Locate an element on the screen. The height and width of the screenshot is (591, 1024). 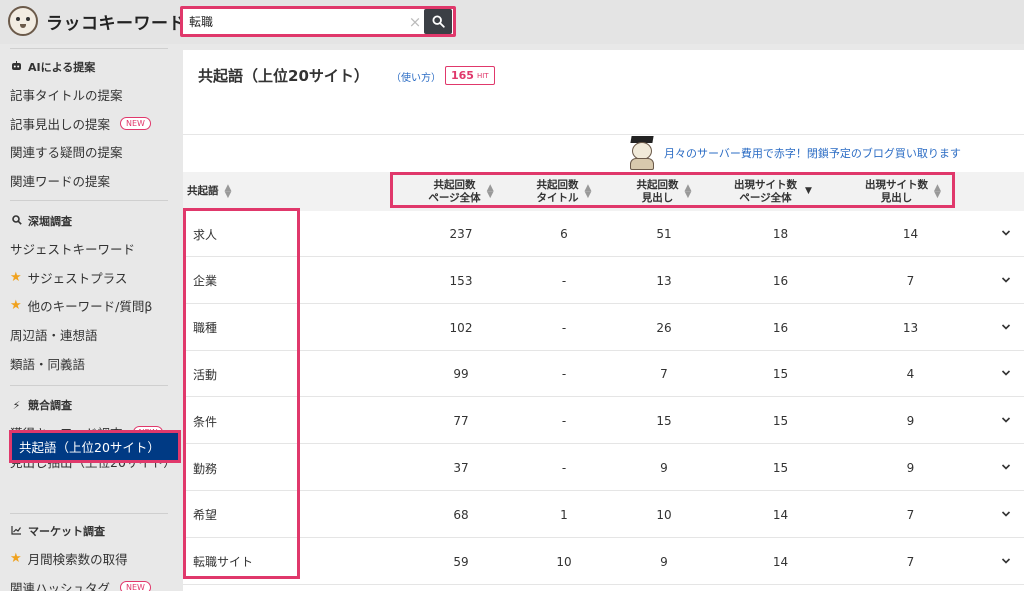
logo: ラッコキーワード is located at coordinates (97, 21).